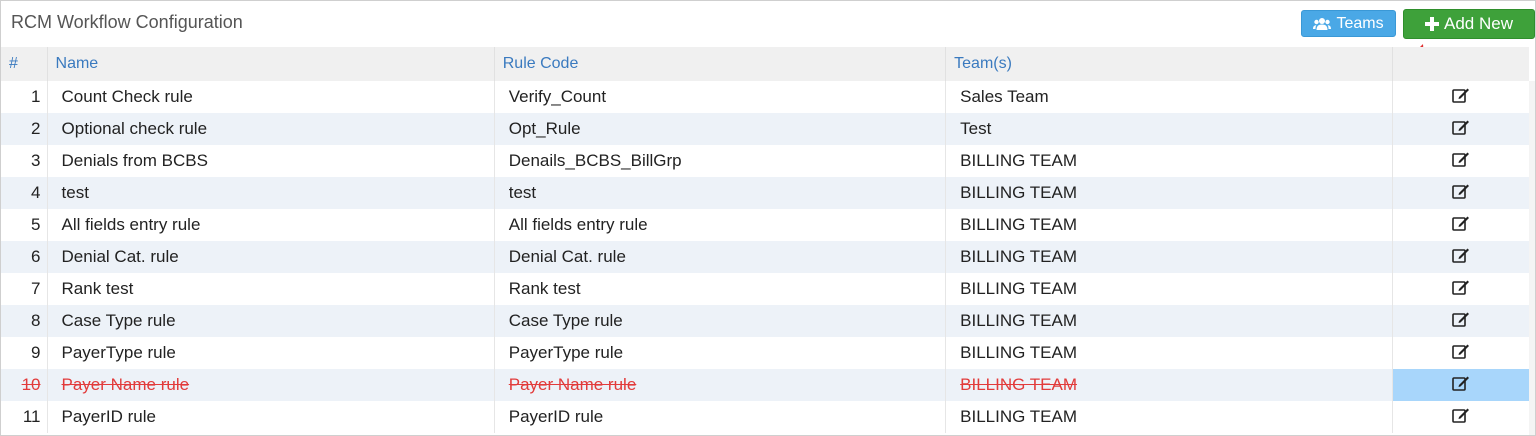 This screenshot has width=1536, height=436. Describe the element at coordinates (271, 193) in the screenshot. I see `rule-name: test` at that location.